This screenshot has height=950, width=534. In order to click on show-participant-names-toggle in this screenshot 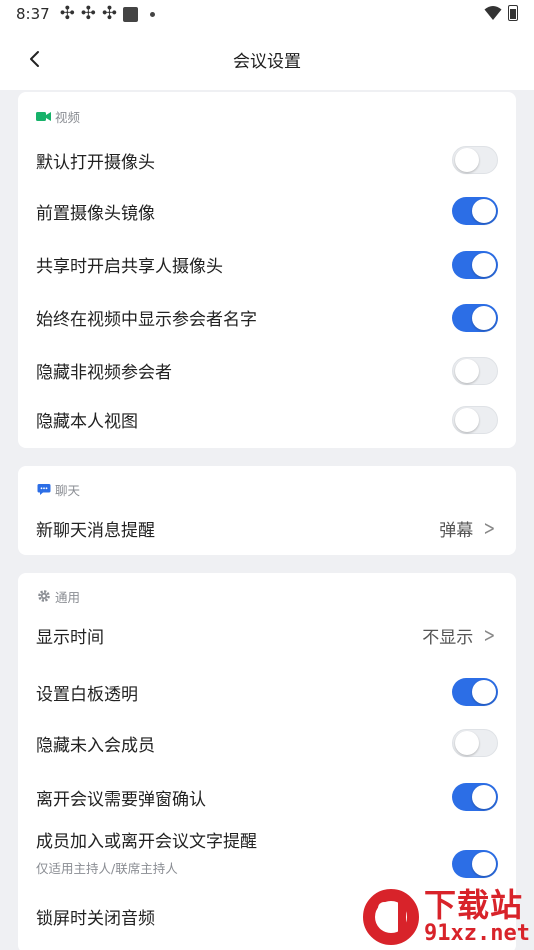, I will do `click(475, 317)`.